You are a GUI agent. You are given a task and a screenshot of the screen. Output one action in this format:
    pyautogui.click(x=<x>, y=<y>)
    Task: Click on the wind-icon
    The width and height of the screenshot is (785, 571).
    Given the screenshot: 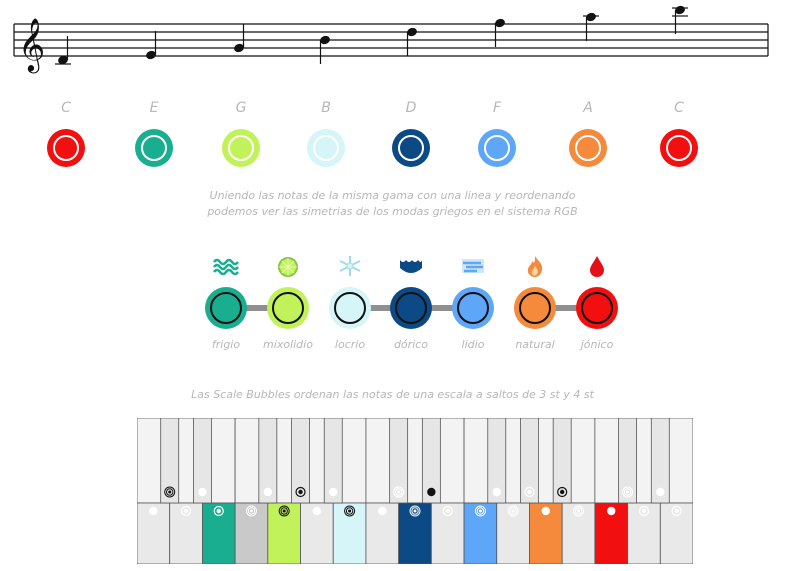 What is the action you would take?
    pyautogui.click(x=473, y=266)
    